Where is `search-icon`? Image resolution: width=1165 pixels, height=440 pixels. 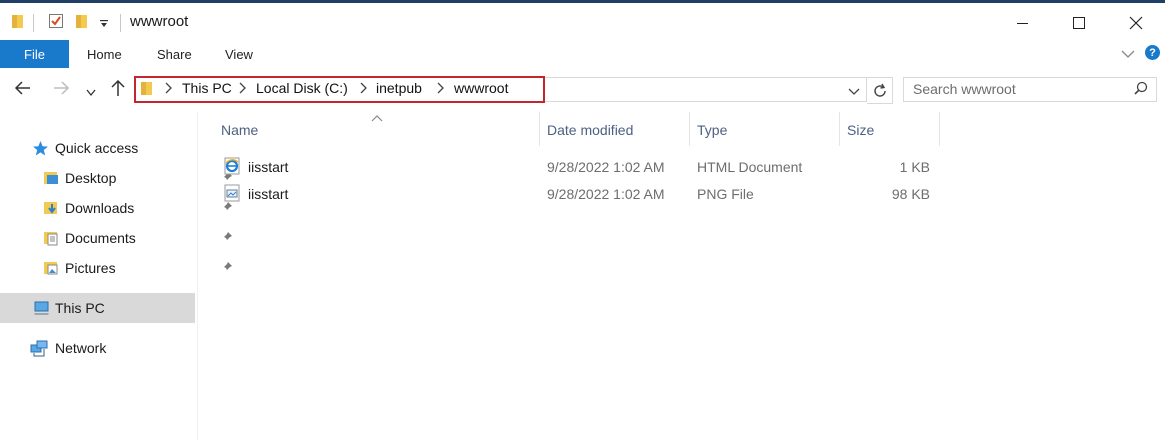
search-icon is located at coordinates (1141, 89).